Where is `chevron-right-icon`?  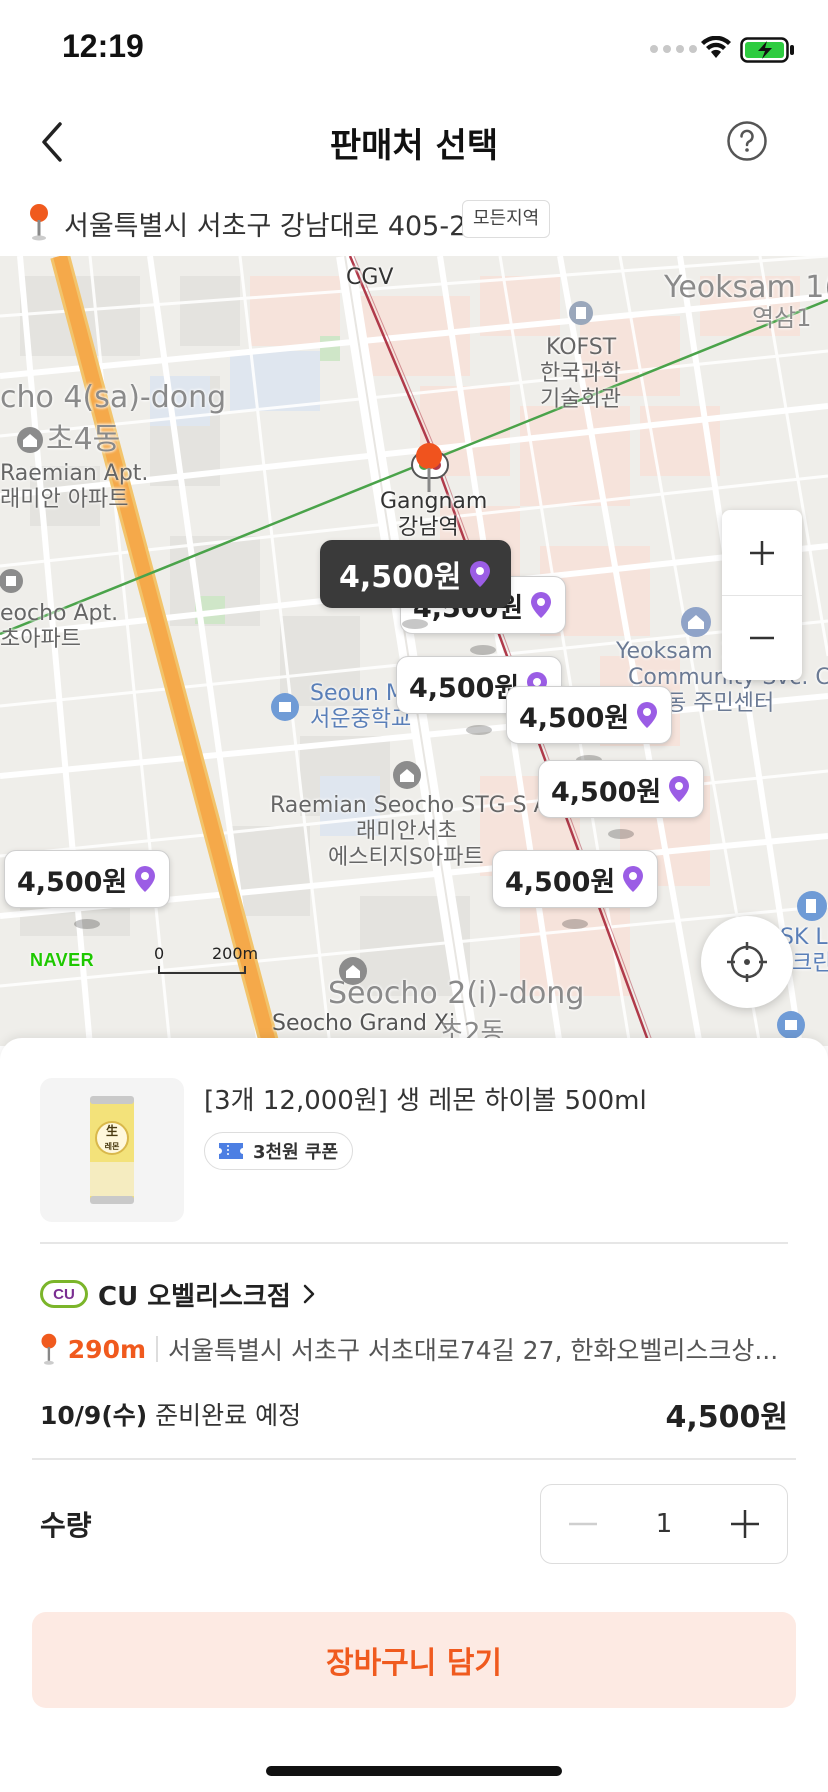 chevron-right-icon is located at coordinates (309, 1294).